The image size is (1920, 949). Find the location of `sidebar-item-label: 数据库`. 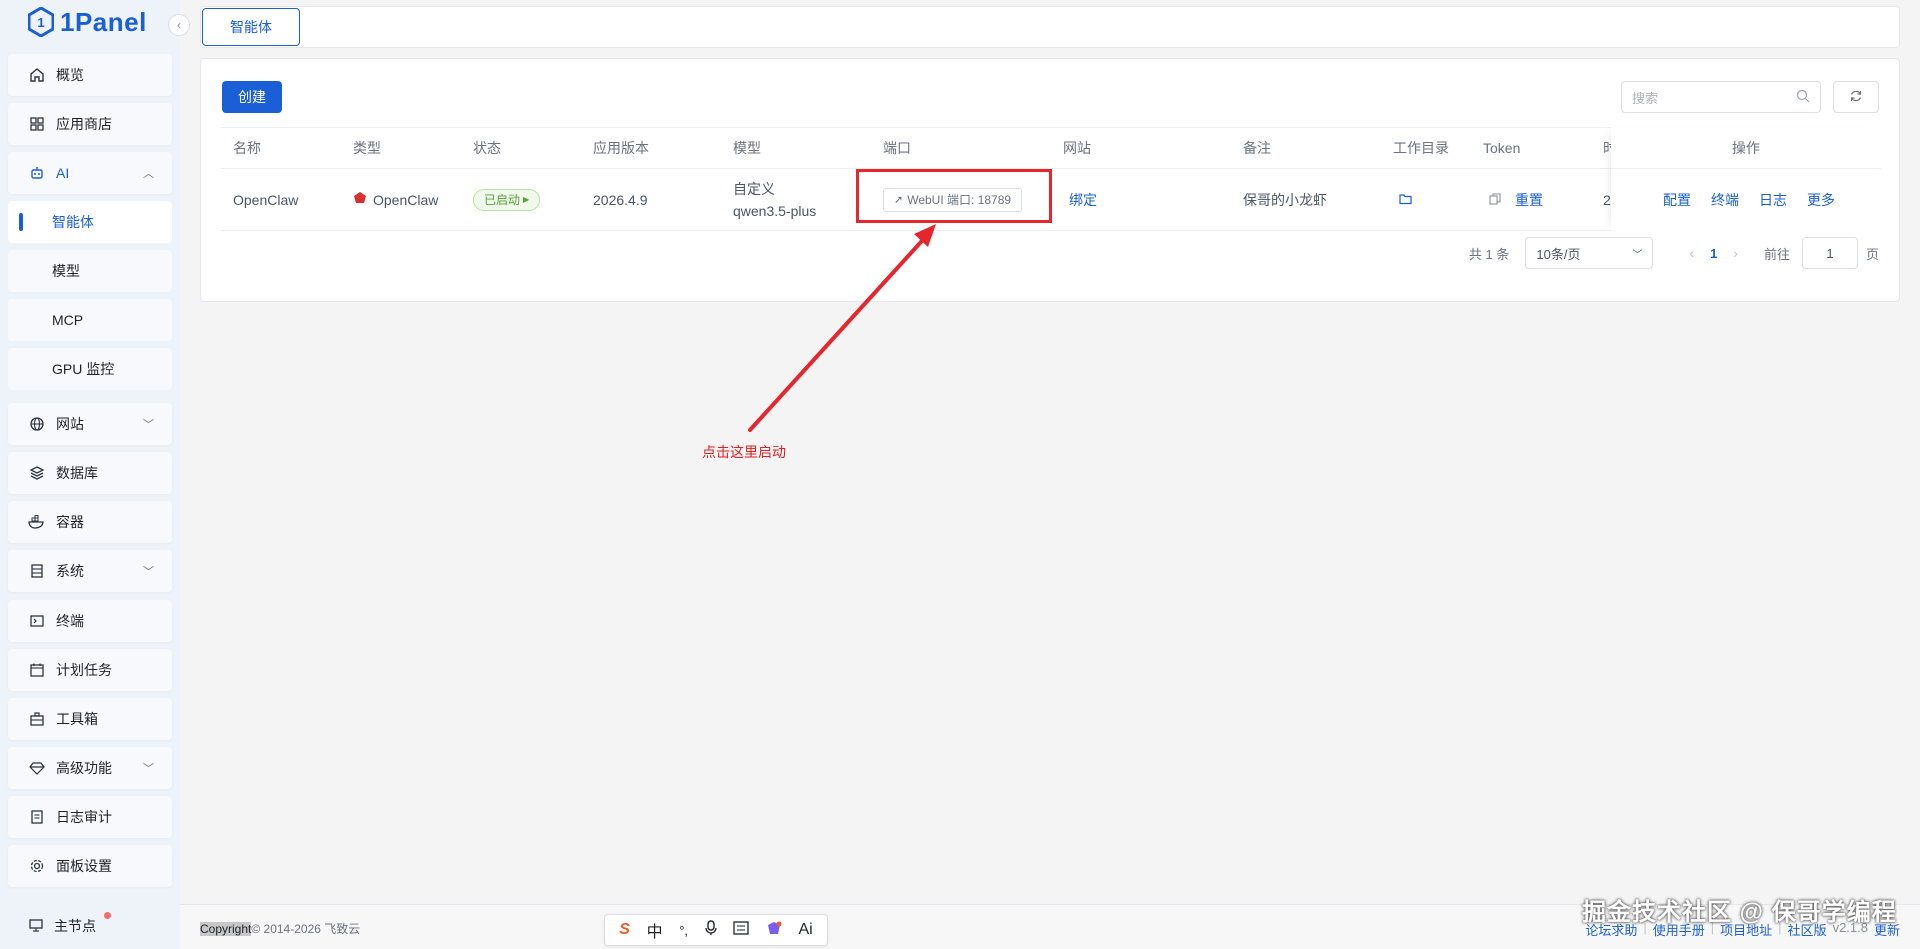

sidebar-item-label: 数据库 is located at coordinates (77, 473).